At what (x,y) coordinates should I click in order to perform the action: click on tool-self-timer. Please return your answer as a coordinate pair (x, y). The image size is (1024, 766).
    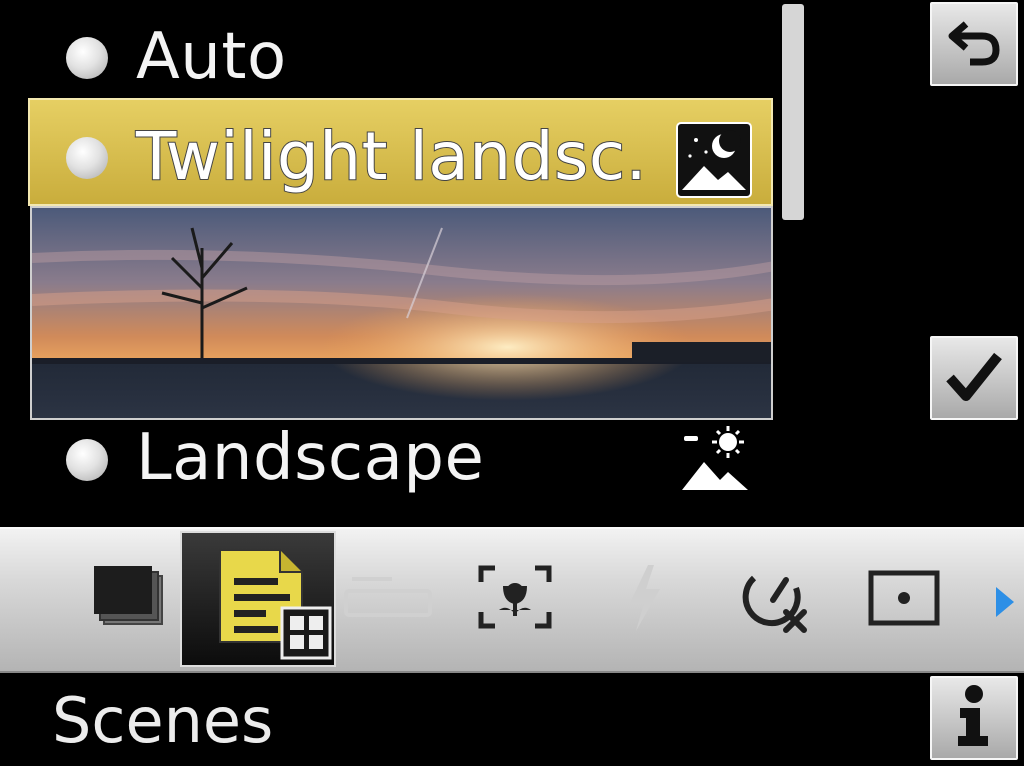
    Looking at the image, I should click on (775, 600).